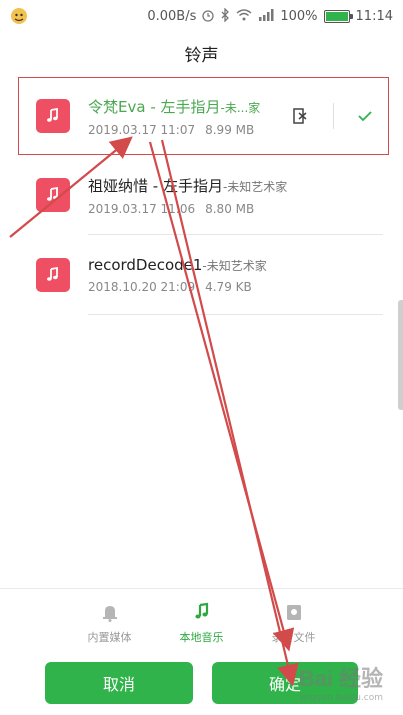 This screenshot has height=715, width=403. What do you see at coordinates (341, 698) in the screenshot?
I see `watermark-url: jingyan.baidu.com` at bounding box center [341, 698].